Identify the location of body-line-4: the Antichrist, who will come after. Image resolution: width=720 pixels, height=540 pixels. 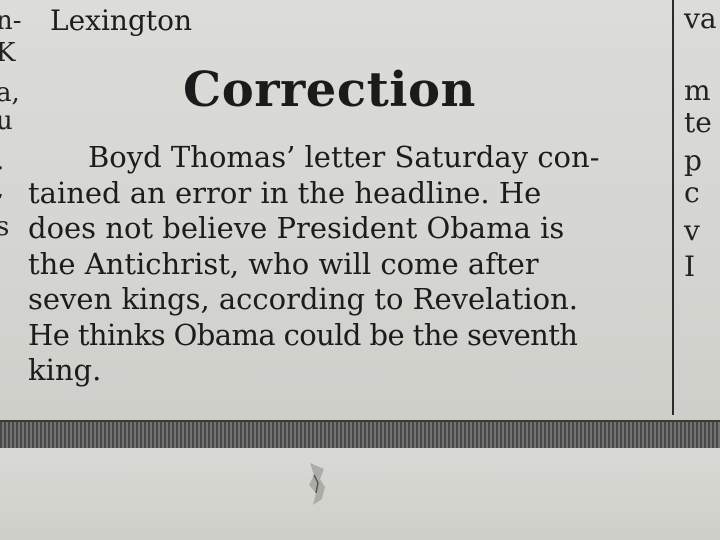
(283, 263).